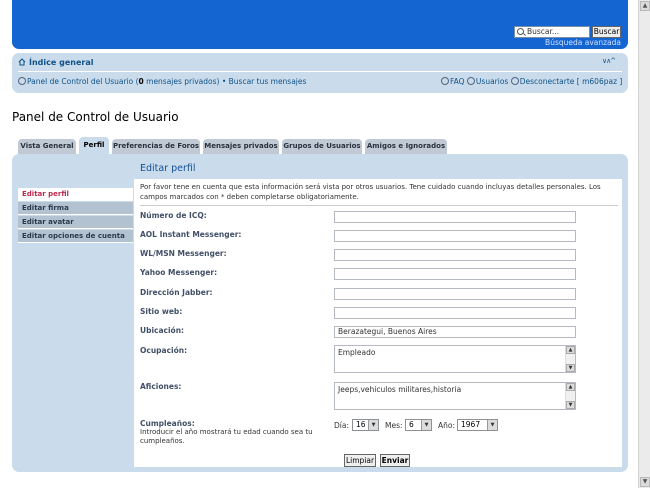 This screenshot has height=488, width=650. Describe the element at coordinates (161, 386) in the screenshot. I see `interests-label: Aficiones:` at that location.